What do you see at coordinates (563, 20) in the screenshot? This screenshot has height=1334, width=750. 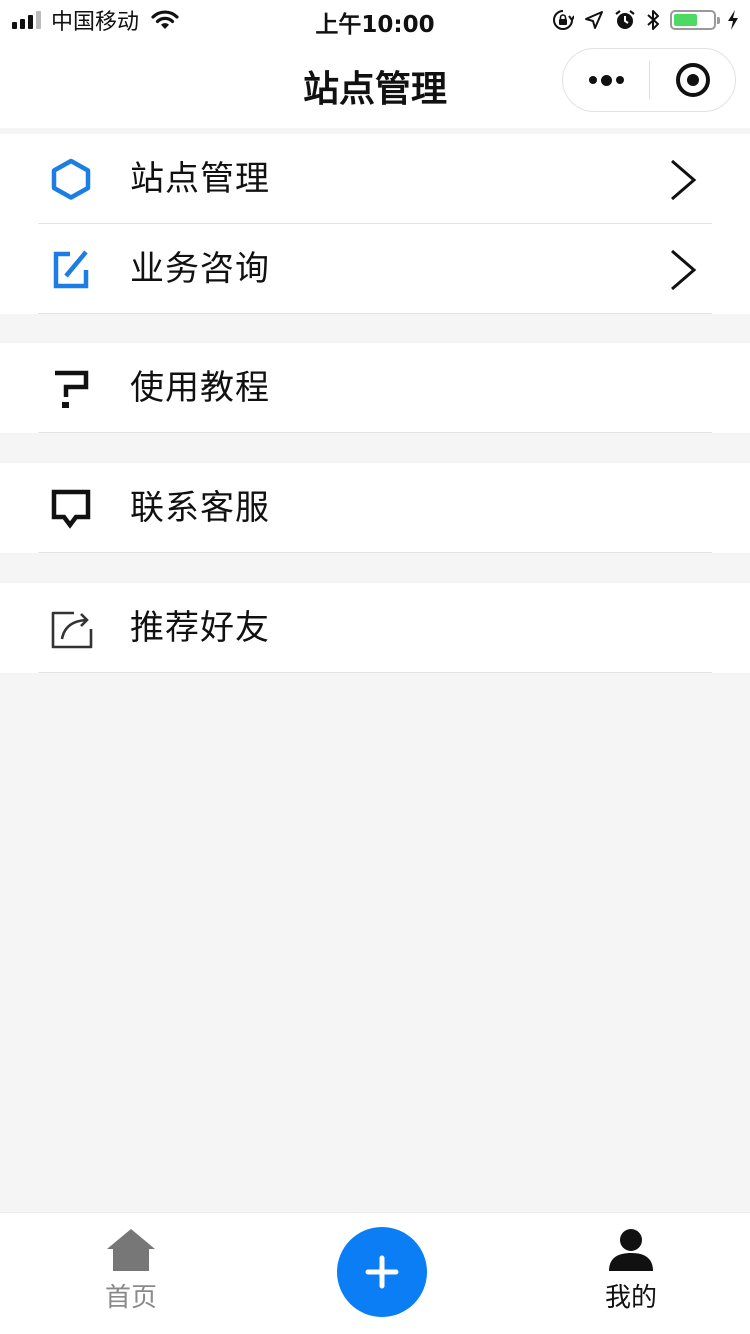 I see `rotation-lock-icon` at bounding box center [563, 20].